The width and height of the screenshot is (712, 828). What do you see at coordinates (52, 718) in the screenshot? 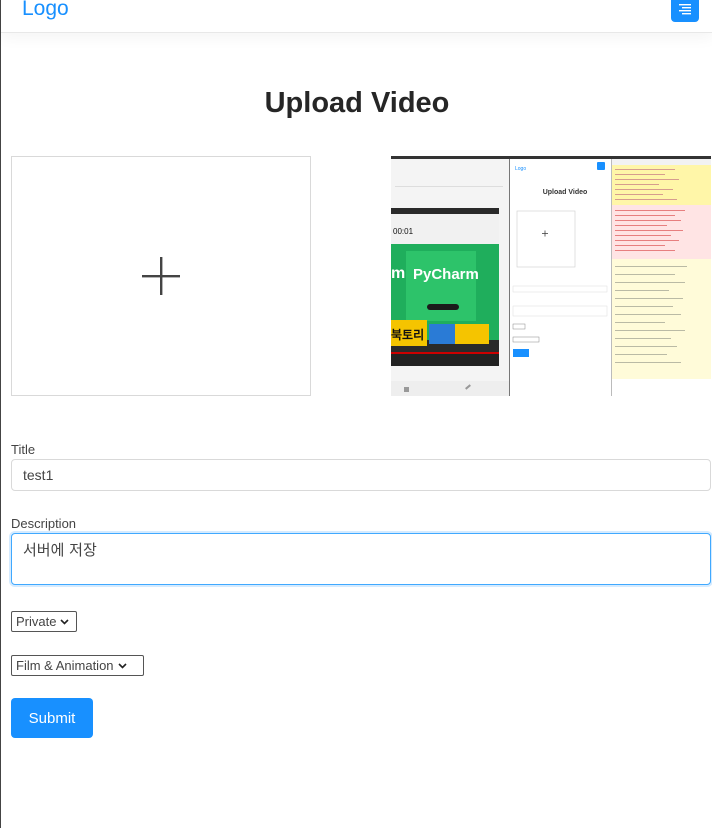
I see `submit-button: Submit` at bounding box center [52, 718].